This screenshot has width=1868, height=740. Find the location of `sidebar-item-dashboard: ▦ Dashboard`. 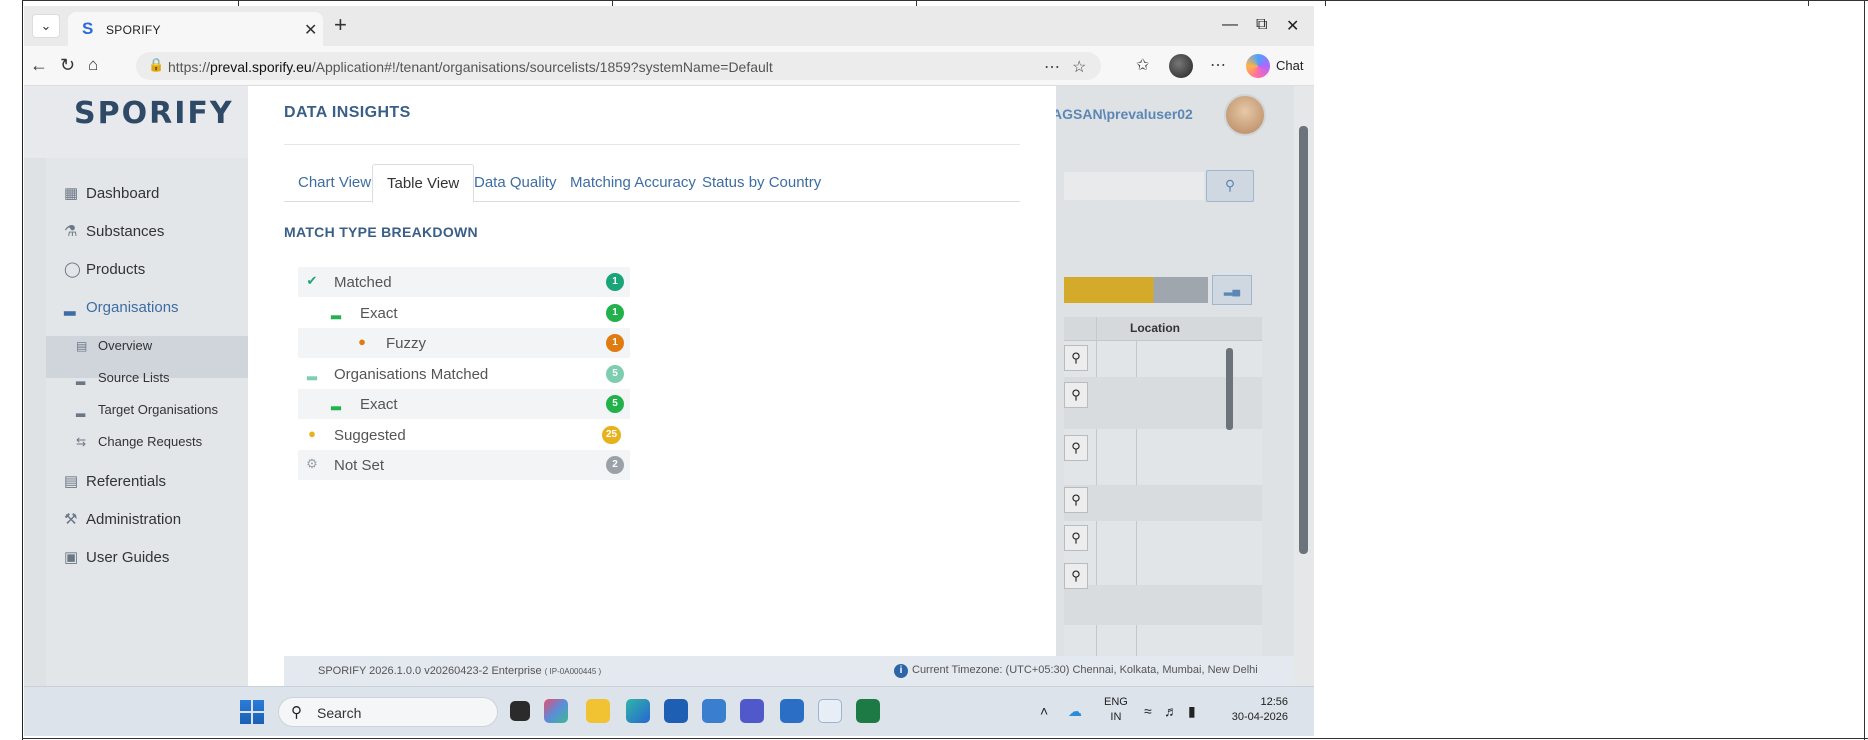

sidebar-item-dashboard: ▦ Dashboard is located at coordinates (111, 193).